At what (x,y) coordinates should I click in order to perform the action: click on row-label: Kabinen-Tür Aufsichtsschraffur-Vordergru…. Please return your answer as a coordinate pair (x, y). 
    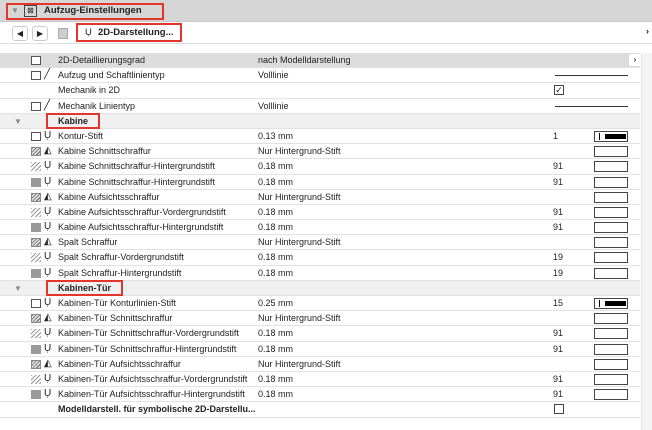
    Looking at the image, I should click on (153, 378).